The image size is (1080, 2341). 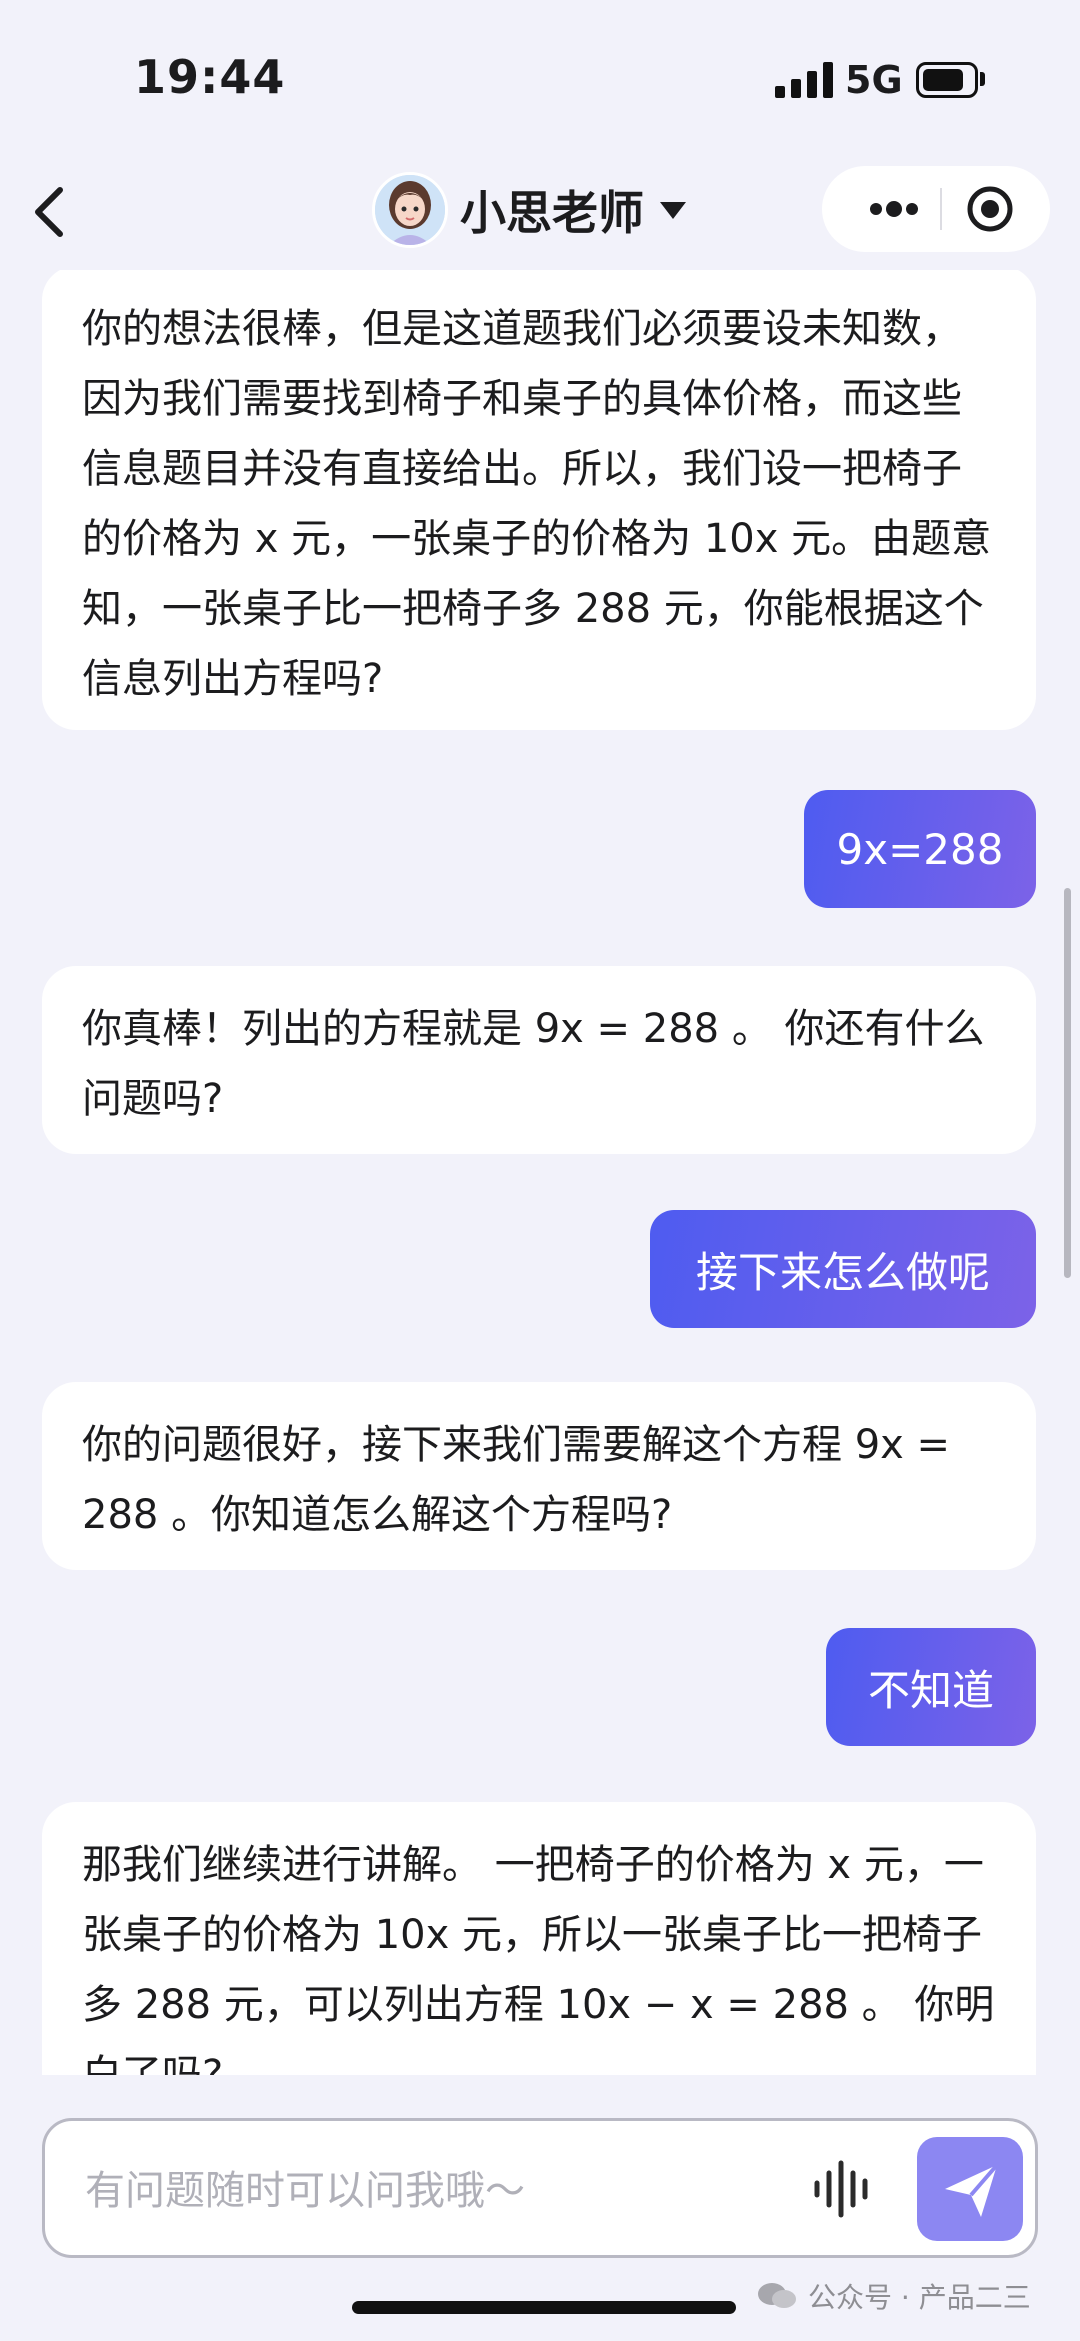 What do you see at coordinates (539, 1060) in the screenshot?
I see `assistant-message: 你真棒！列出的方程就是 9x = 288 。 你还有什么问题吗?` at bounding box center [539, 1060].